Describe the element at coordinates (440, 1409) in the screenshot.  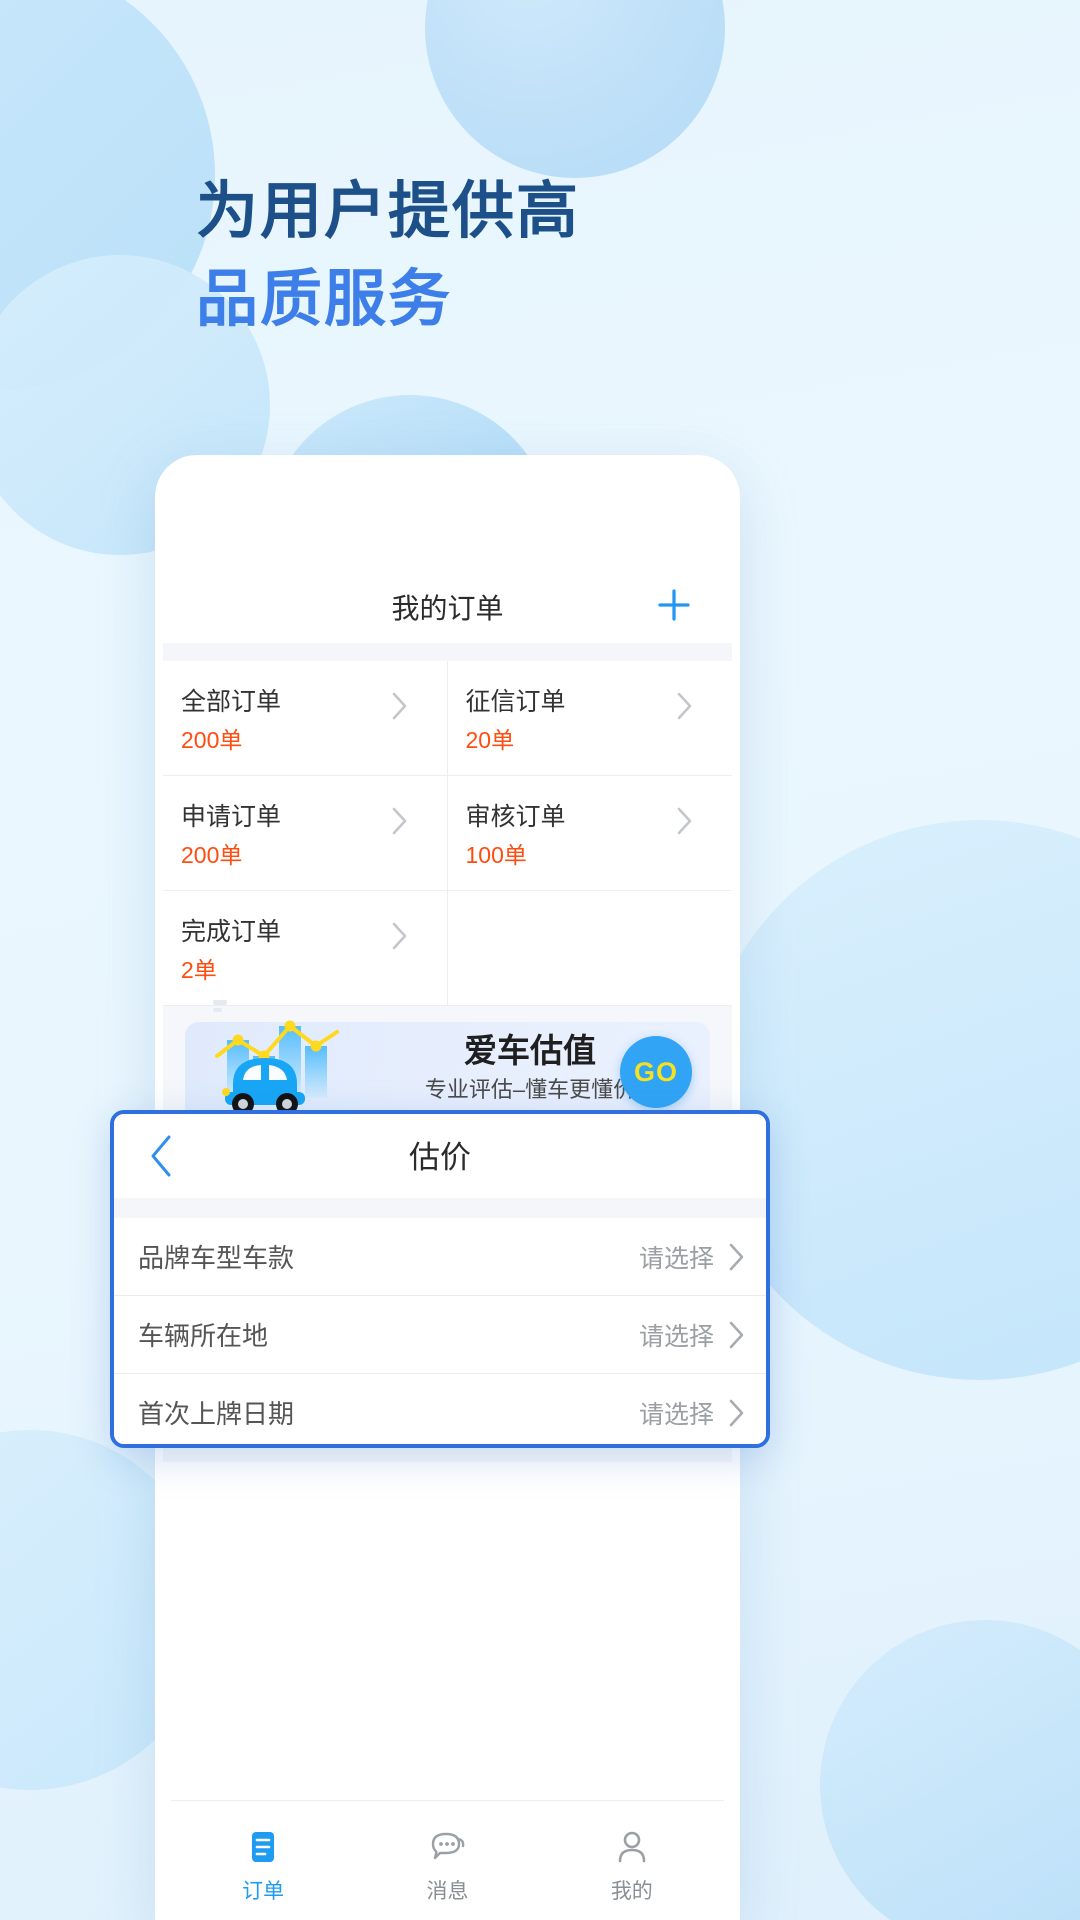
I see `popup-row-first-registration: 首次上牌日期 请选择` at that location.